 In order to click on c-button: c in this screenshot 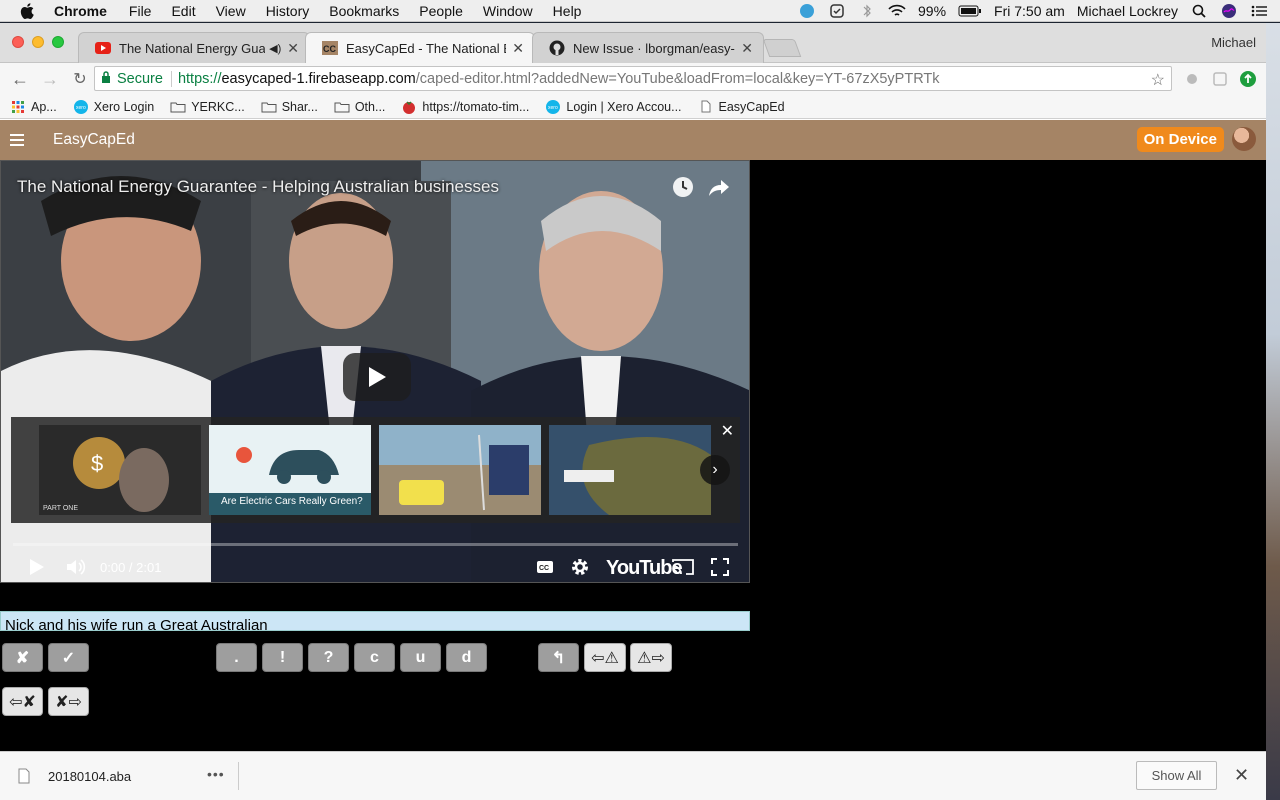, I will do `click(374, 657)`.